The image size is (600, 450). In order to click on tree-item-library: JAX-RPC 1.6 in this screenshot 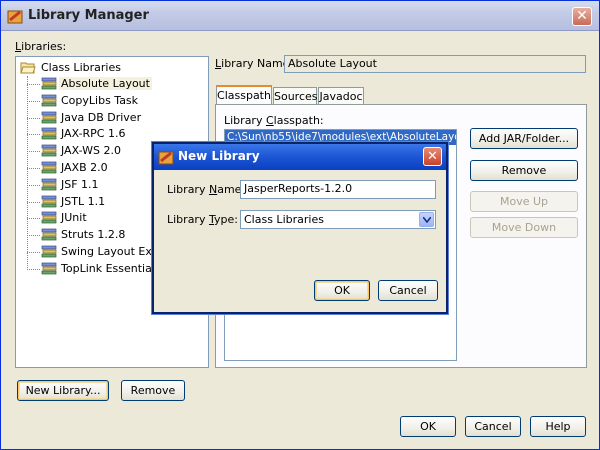, I will do `click(117, 134)`.